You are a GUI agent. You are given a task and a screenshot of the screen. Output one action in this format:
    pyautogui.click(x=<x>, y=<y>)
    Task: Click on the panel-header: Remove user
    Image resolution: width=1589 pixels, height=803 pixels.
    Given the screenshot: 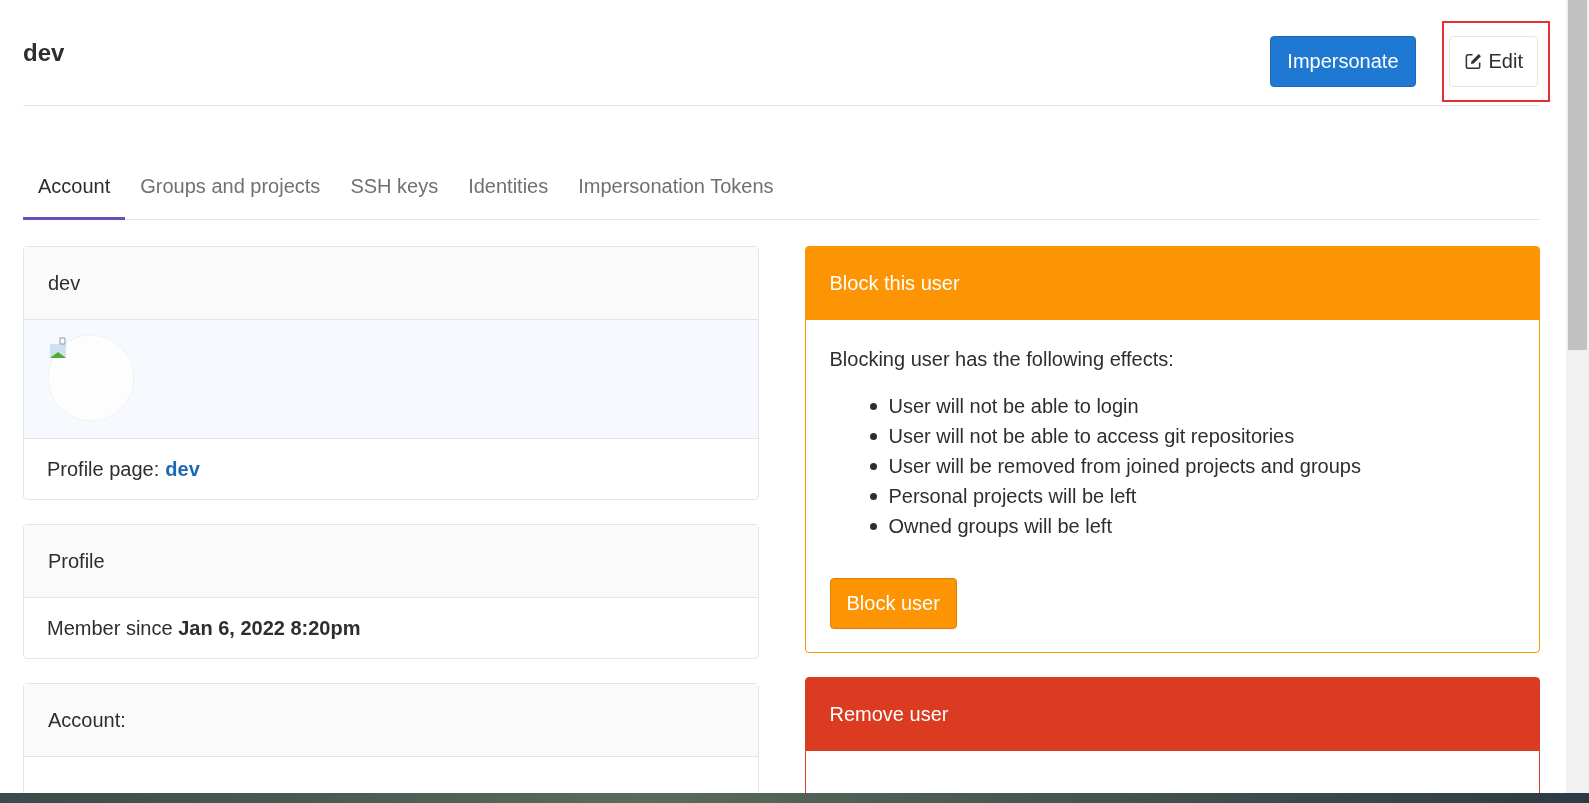 What is the action you would take?
    pyautogui.click(x=1172, y=714)
    